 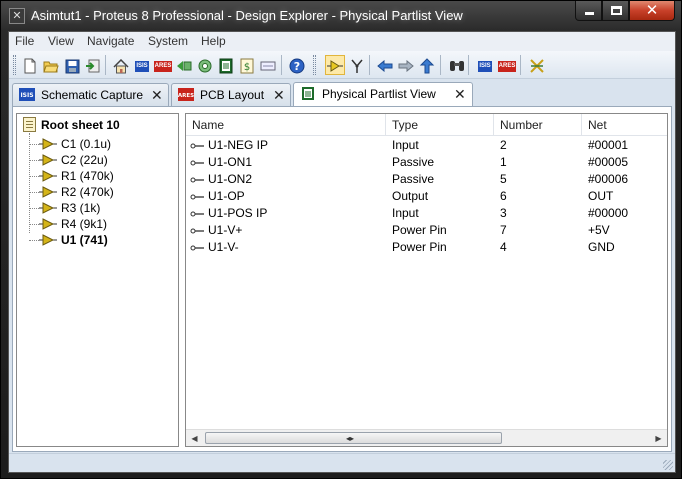 I want to click on cell-number: 5, so click(x=503, y=179).